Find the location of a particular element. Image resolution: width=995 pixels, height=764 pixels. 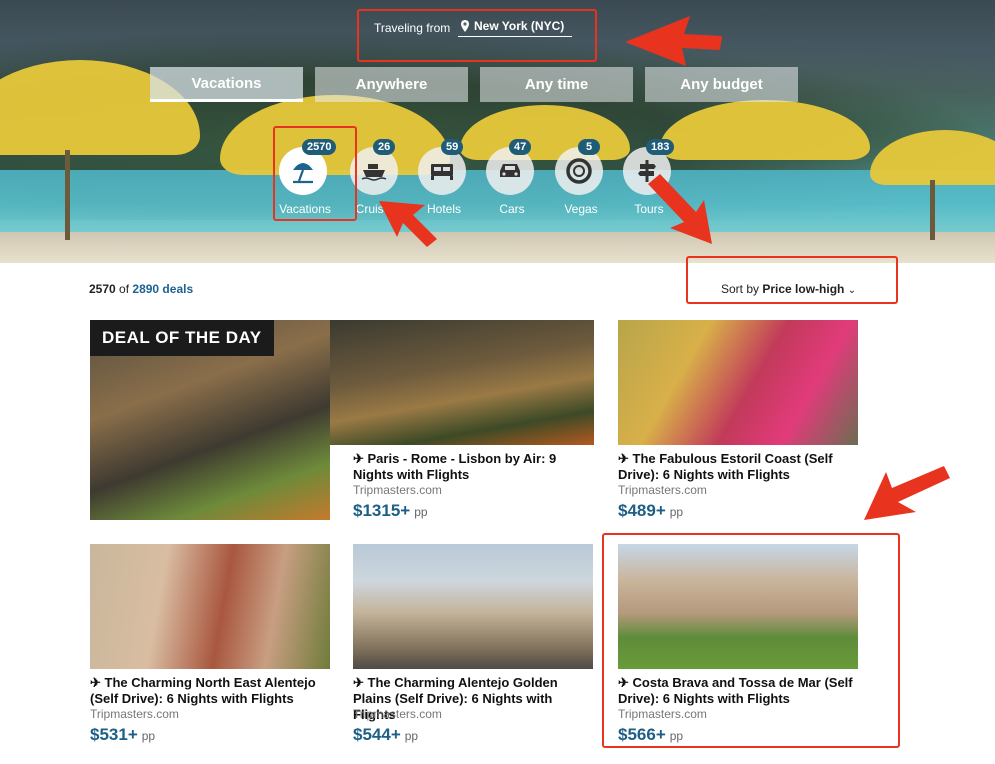

deal-image-golden-plains is located at coordinates (473, 606).